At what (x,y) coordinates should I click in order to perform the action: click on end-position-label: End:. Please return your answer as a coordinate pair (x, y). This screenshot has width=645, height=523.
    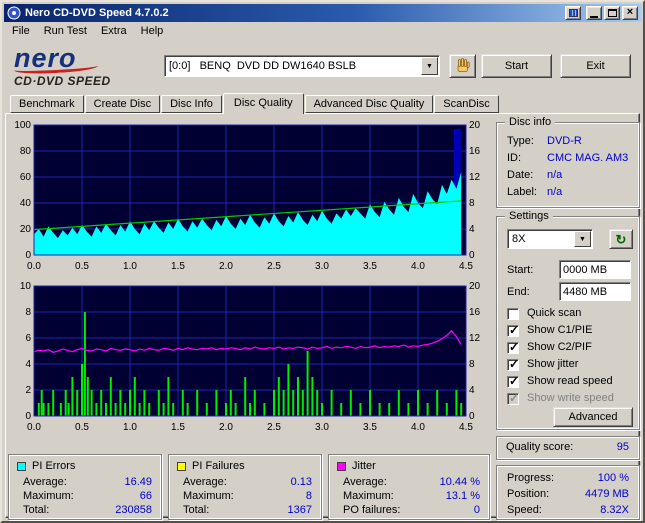
    Looking at the image, I should click on (518, 292).